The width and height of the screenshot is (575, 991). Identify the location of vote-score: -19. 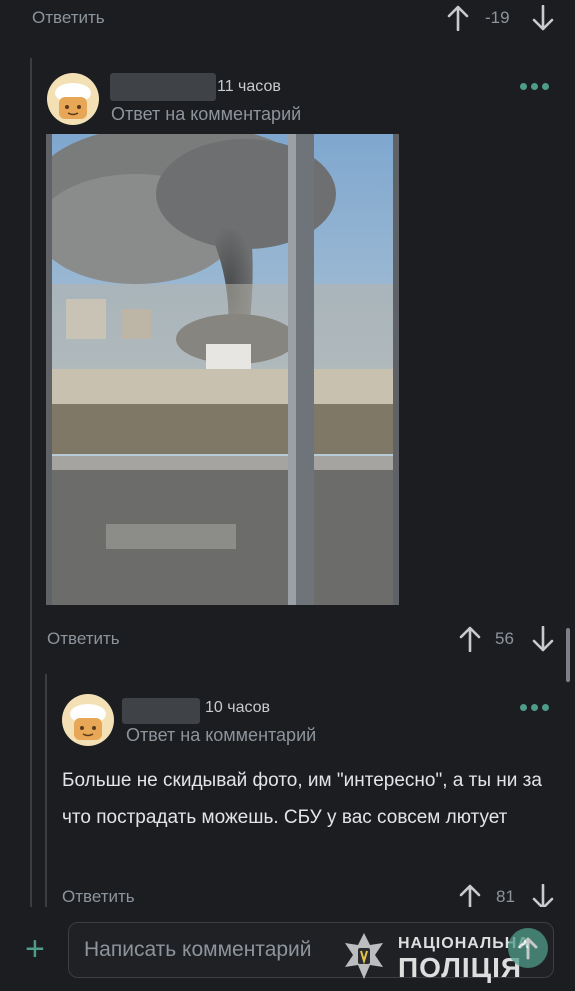
(497, 17).